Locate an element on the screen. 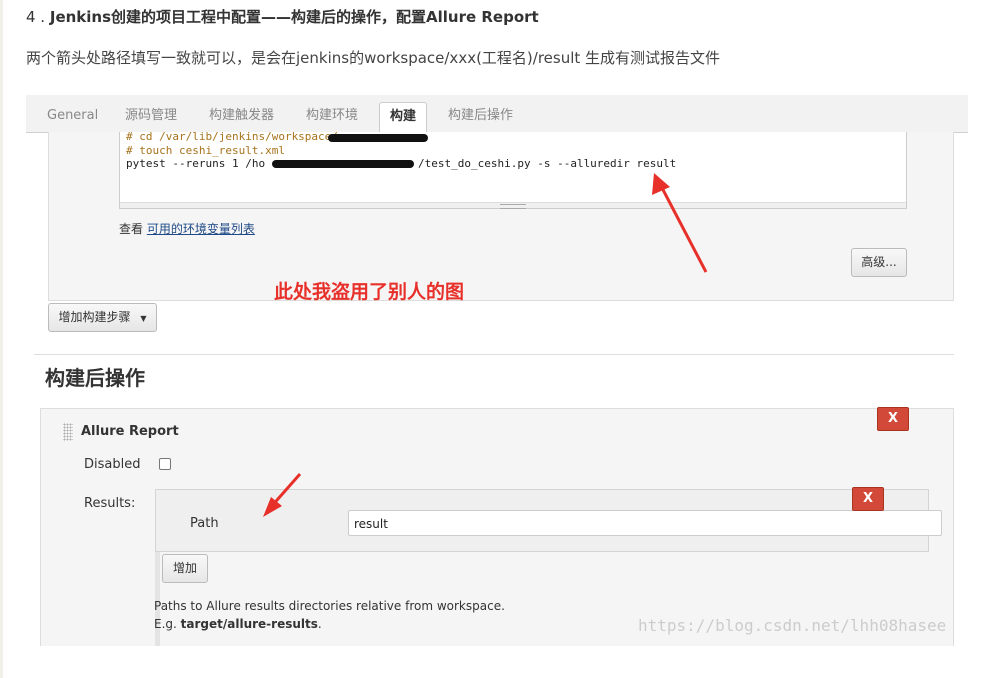  add-path-button: 增加 is located at coordinates (185, 568).